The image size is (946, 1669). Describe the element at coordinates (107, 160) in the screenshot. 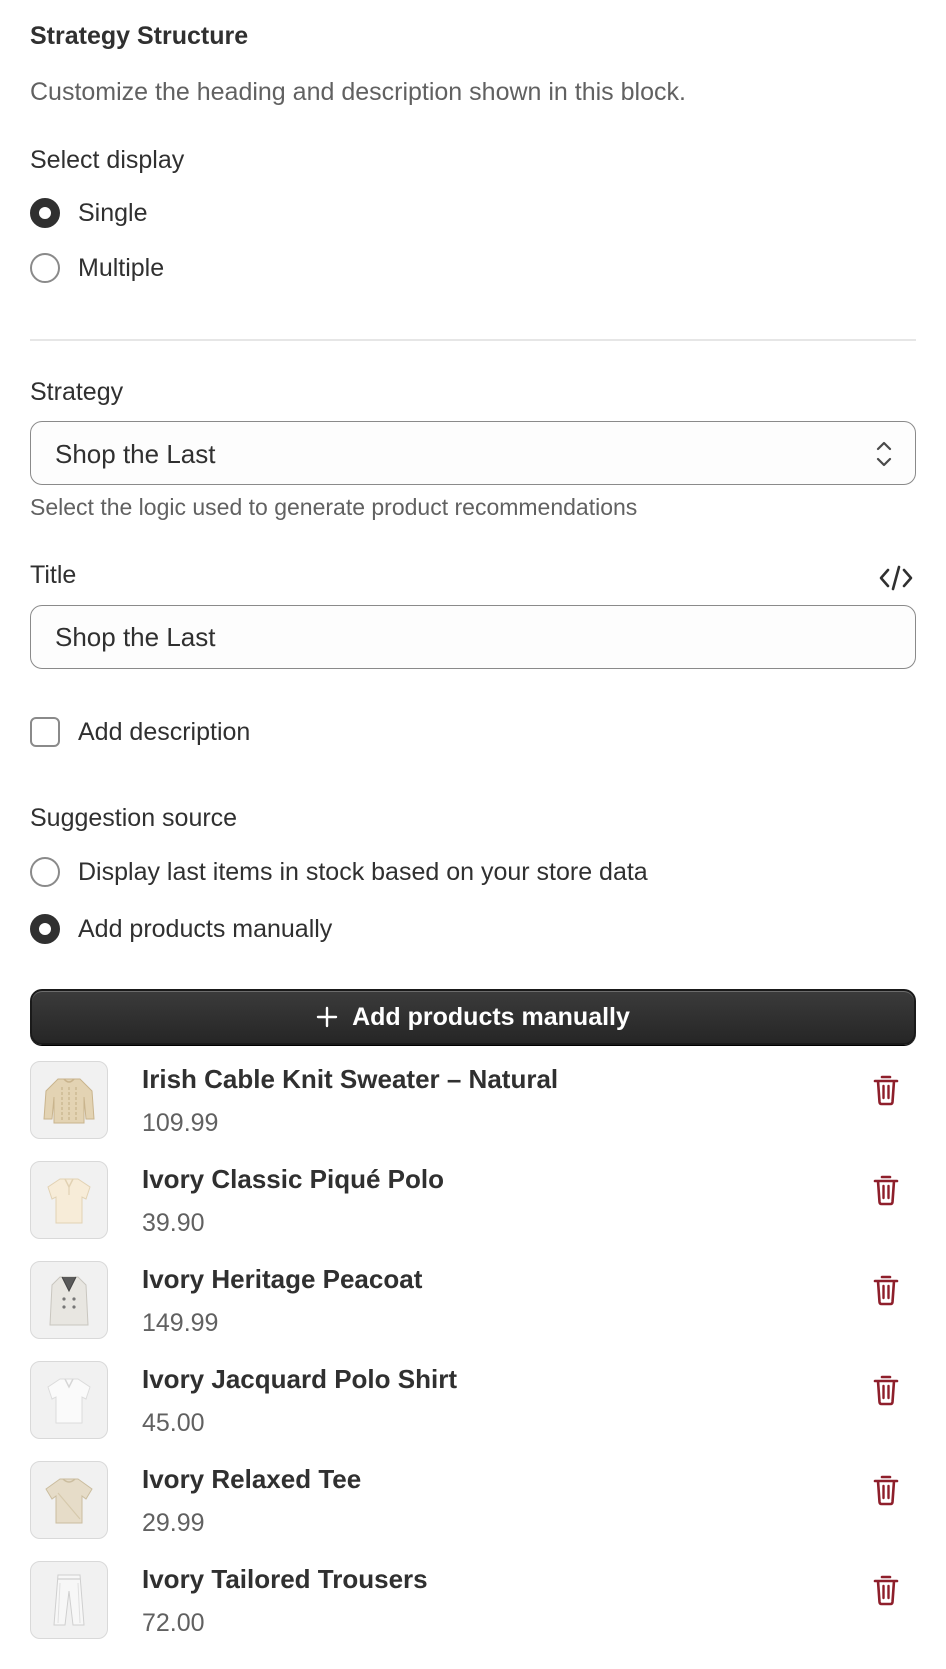

I see `display-label: Select display` at that location.